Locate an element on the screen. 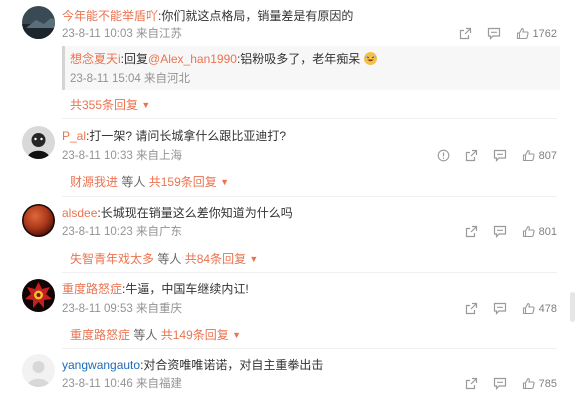 Image resolution: width=577 pixels, height=407 pixels. reply-meta: 23-8-11 15:04 来自河北 is located at coordinates (130, 78).